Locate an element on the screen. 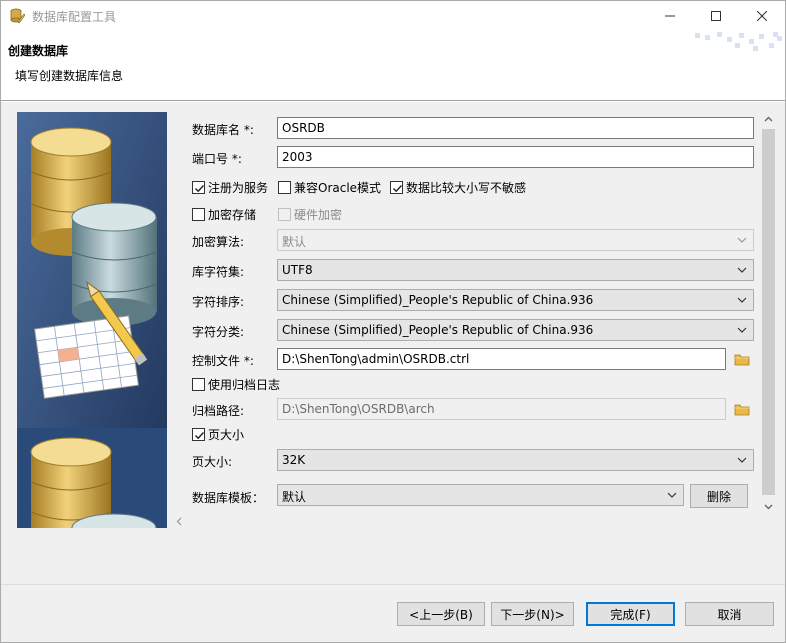 This screenshot has height=643, width=786. hardware-encrypt-label: 硬件加密 is located at coordinates (318, 214).